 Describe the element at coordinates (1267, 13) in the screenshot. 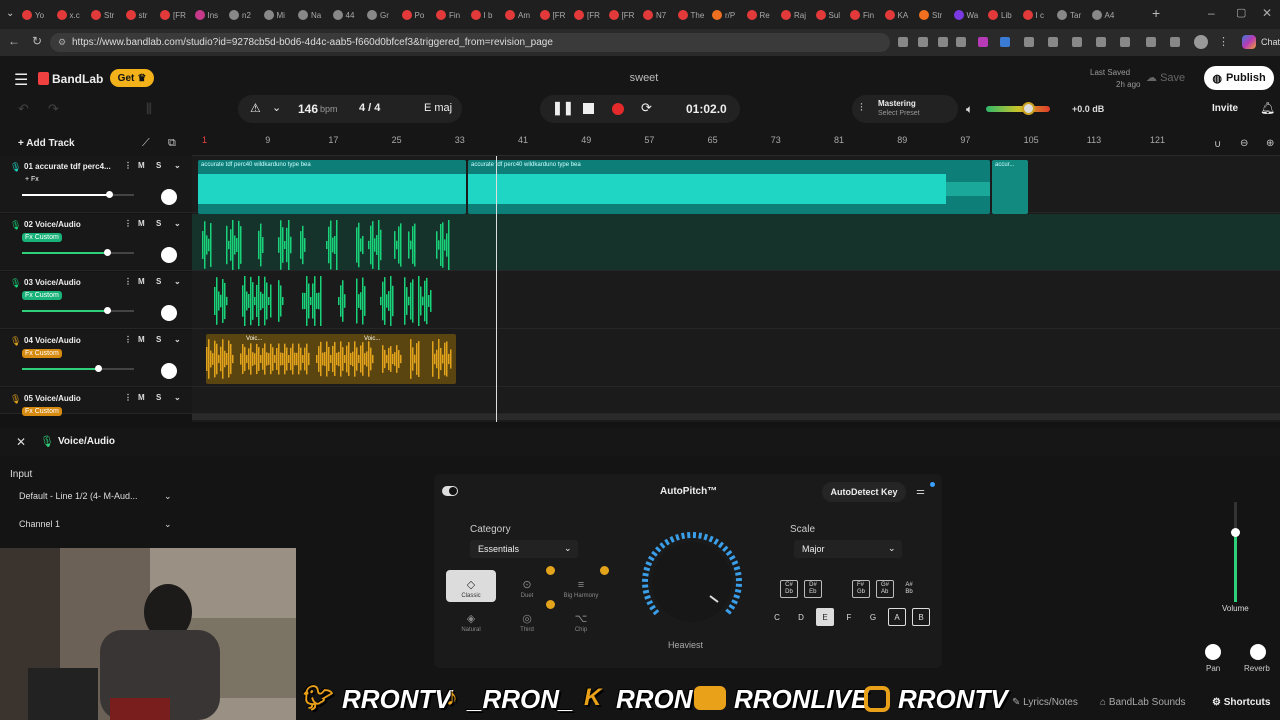

I see `close-window-icon: ✕` at that location.